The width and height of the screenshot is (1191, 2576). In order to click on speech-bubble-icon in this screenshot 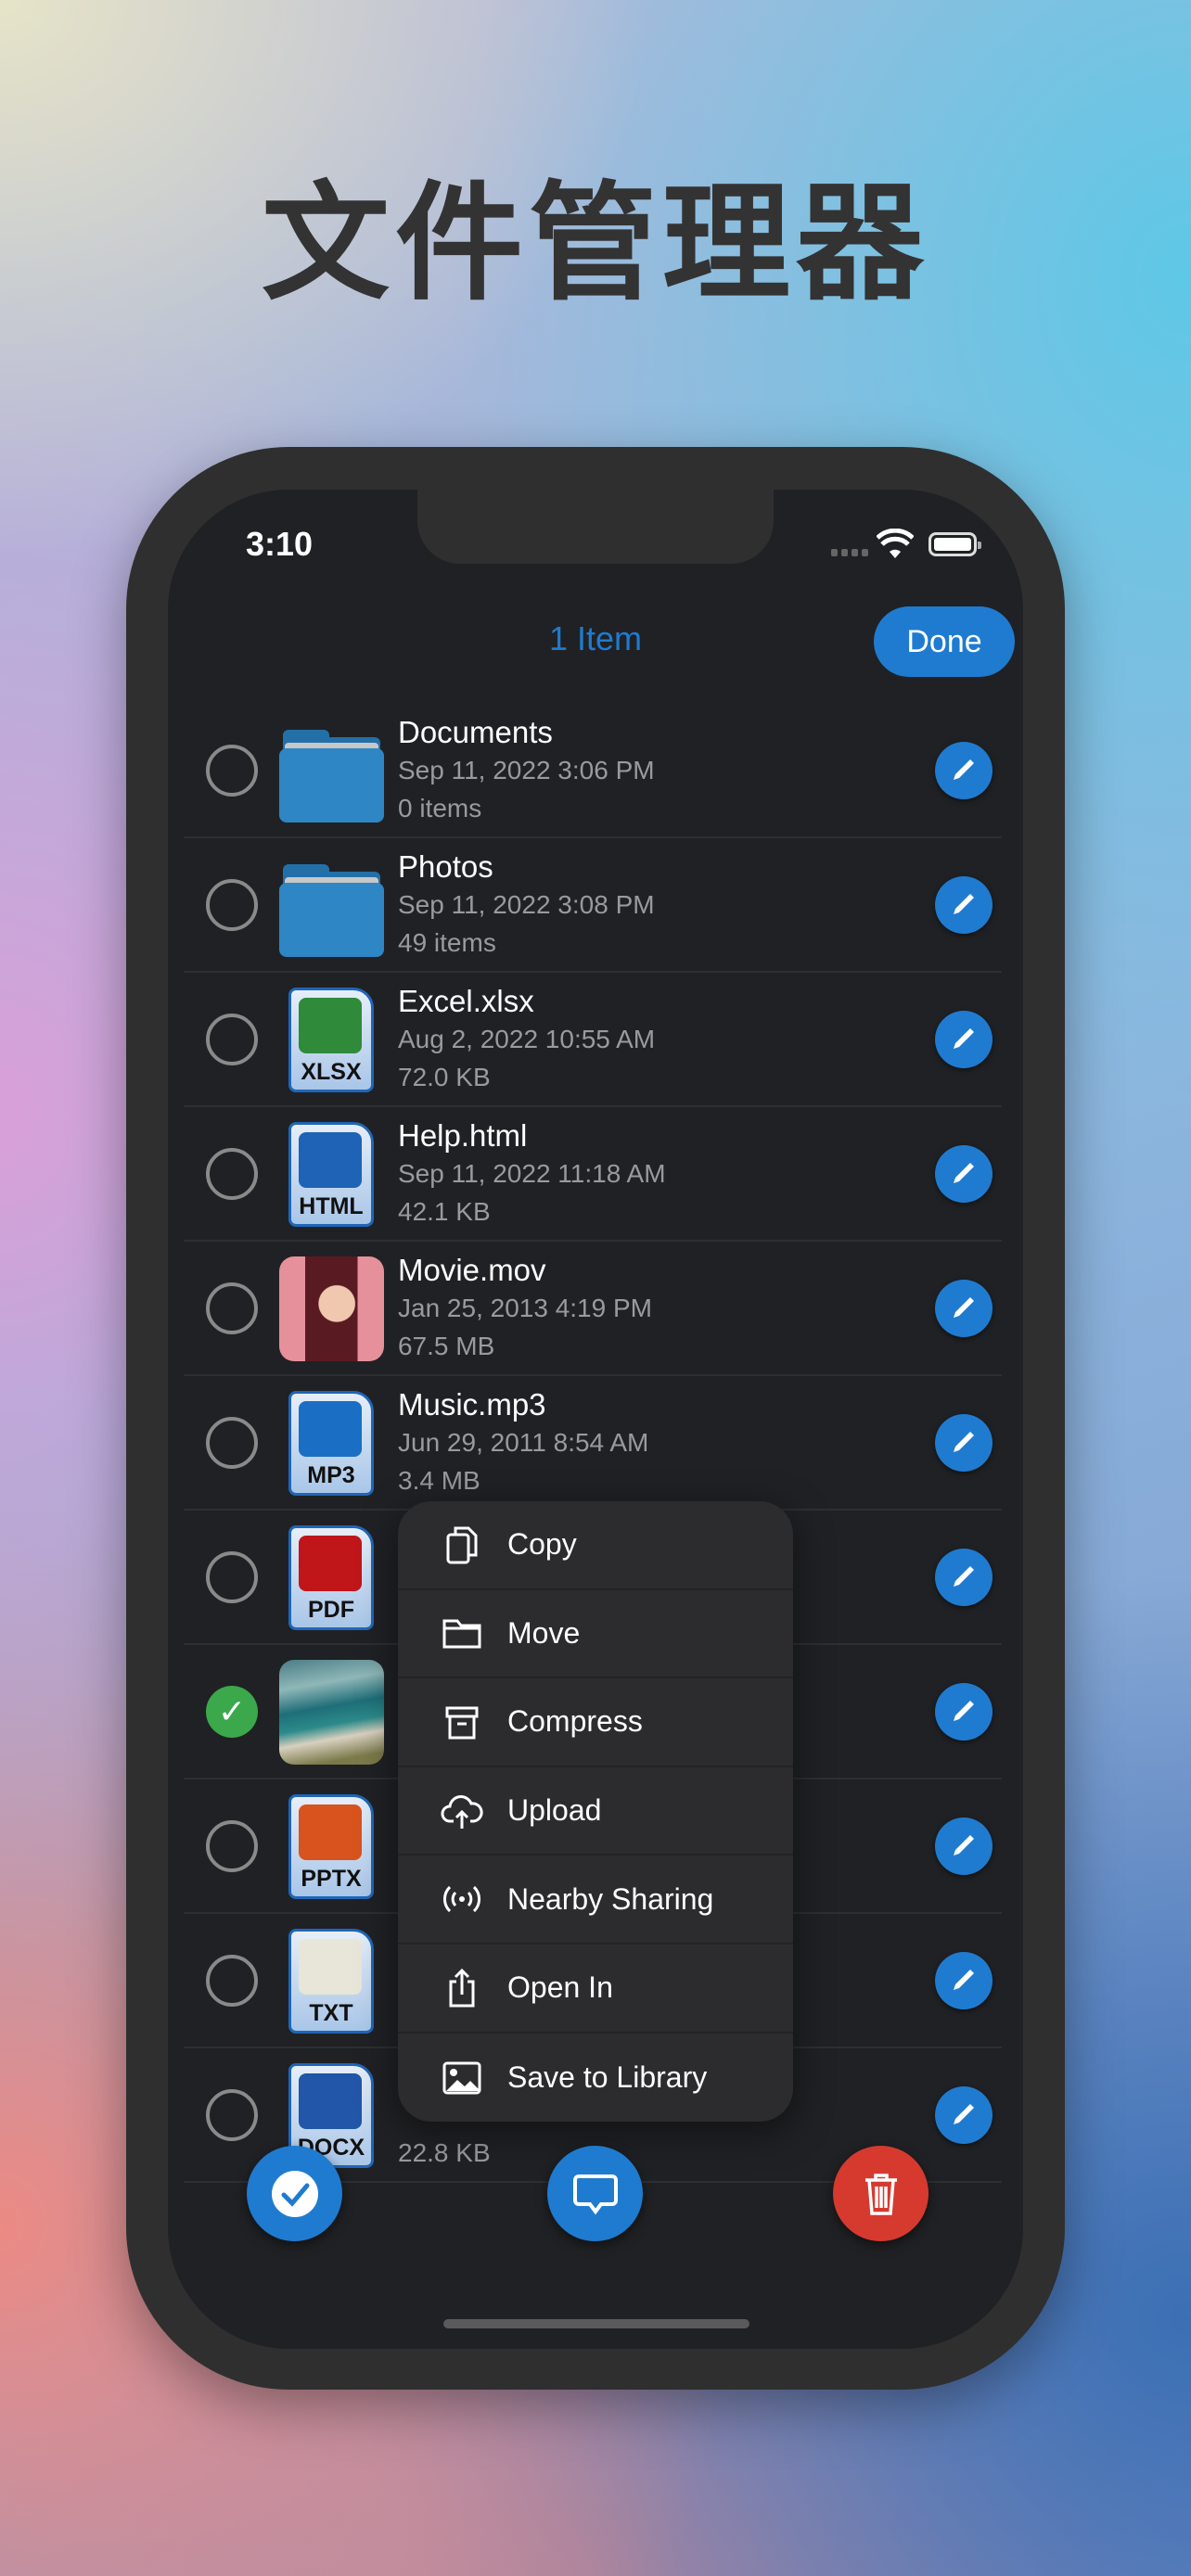, I will do `click(595, 2194)`.